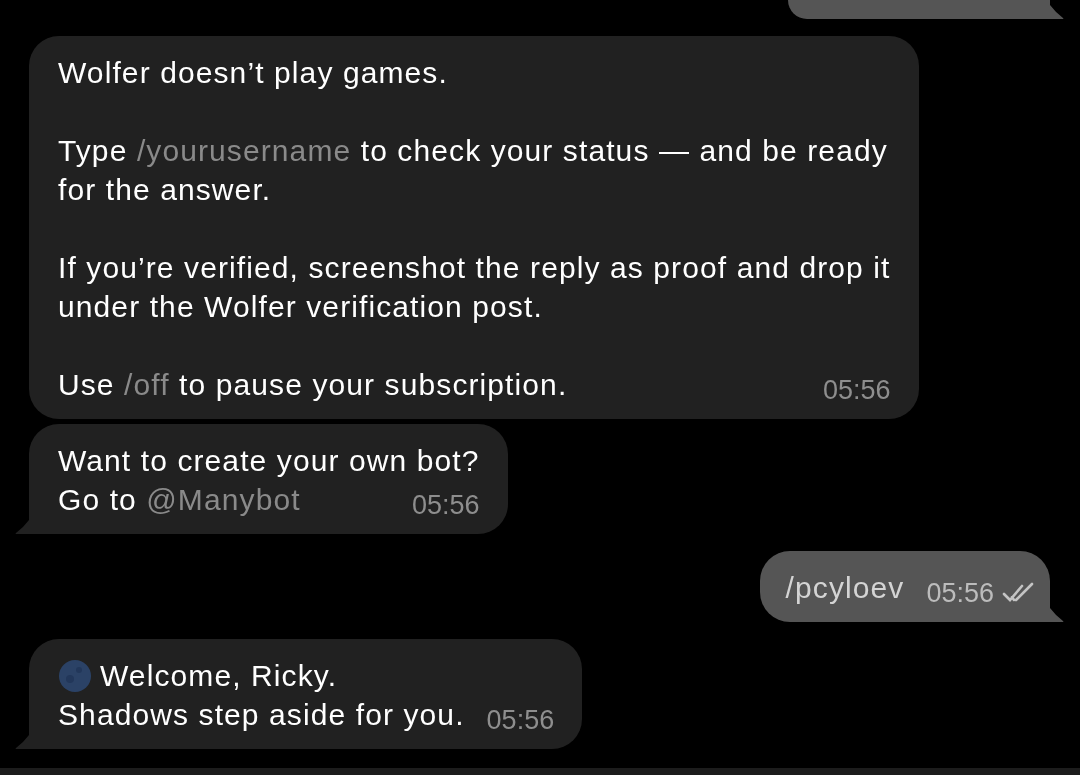  I want to click on message-text: under the Wolfer verification post., so click(300, 307).